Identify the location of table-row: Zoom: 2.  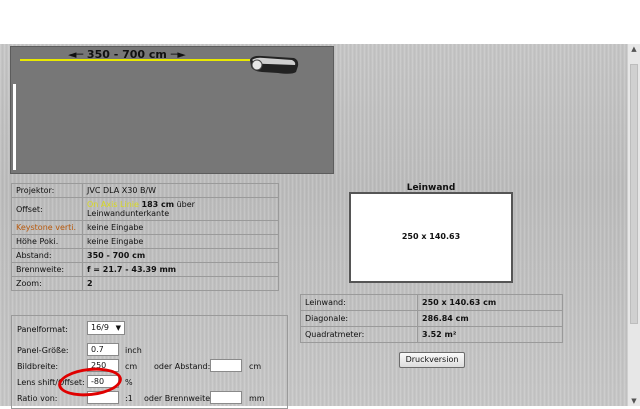
(145, 283).